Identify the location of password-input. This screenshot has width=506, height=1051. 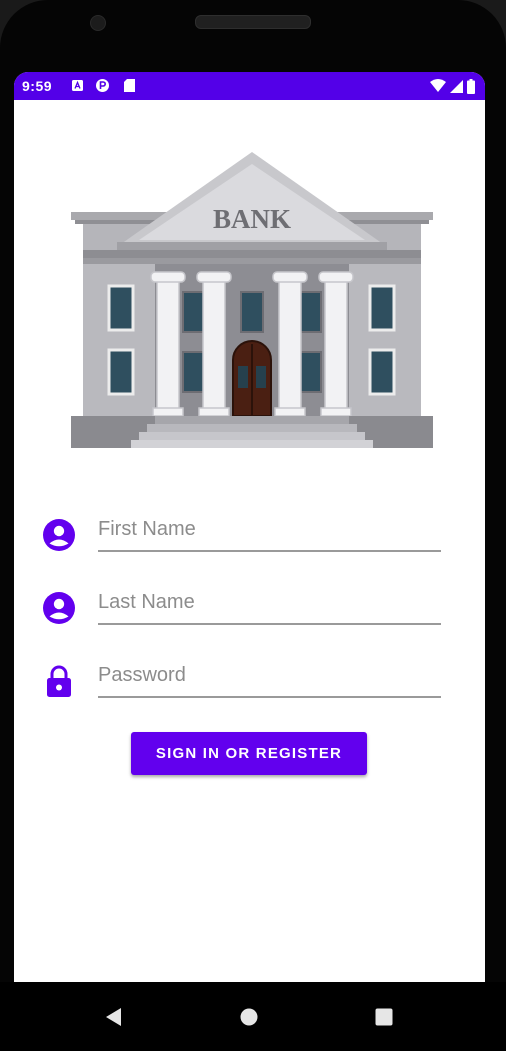
(269, 678).